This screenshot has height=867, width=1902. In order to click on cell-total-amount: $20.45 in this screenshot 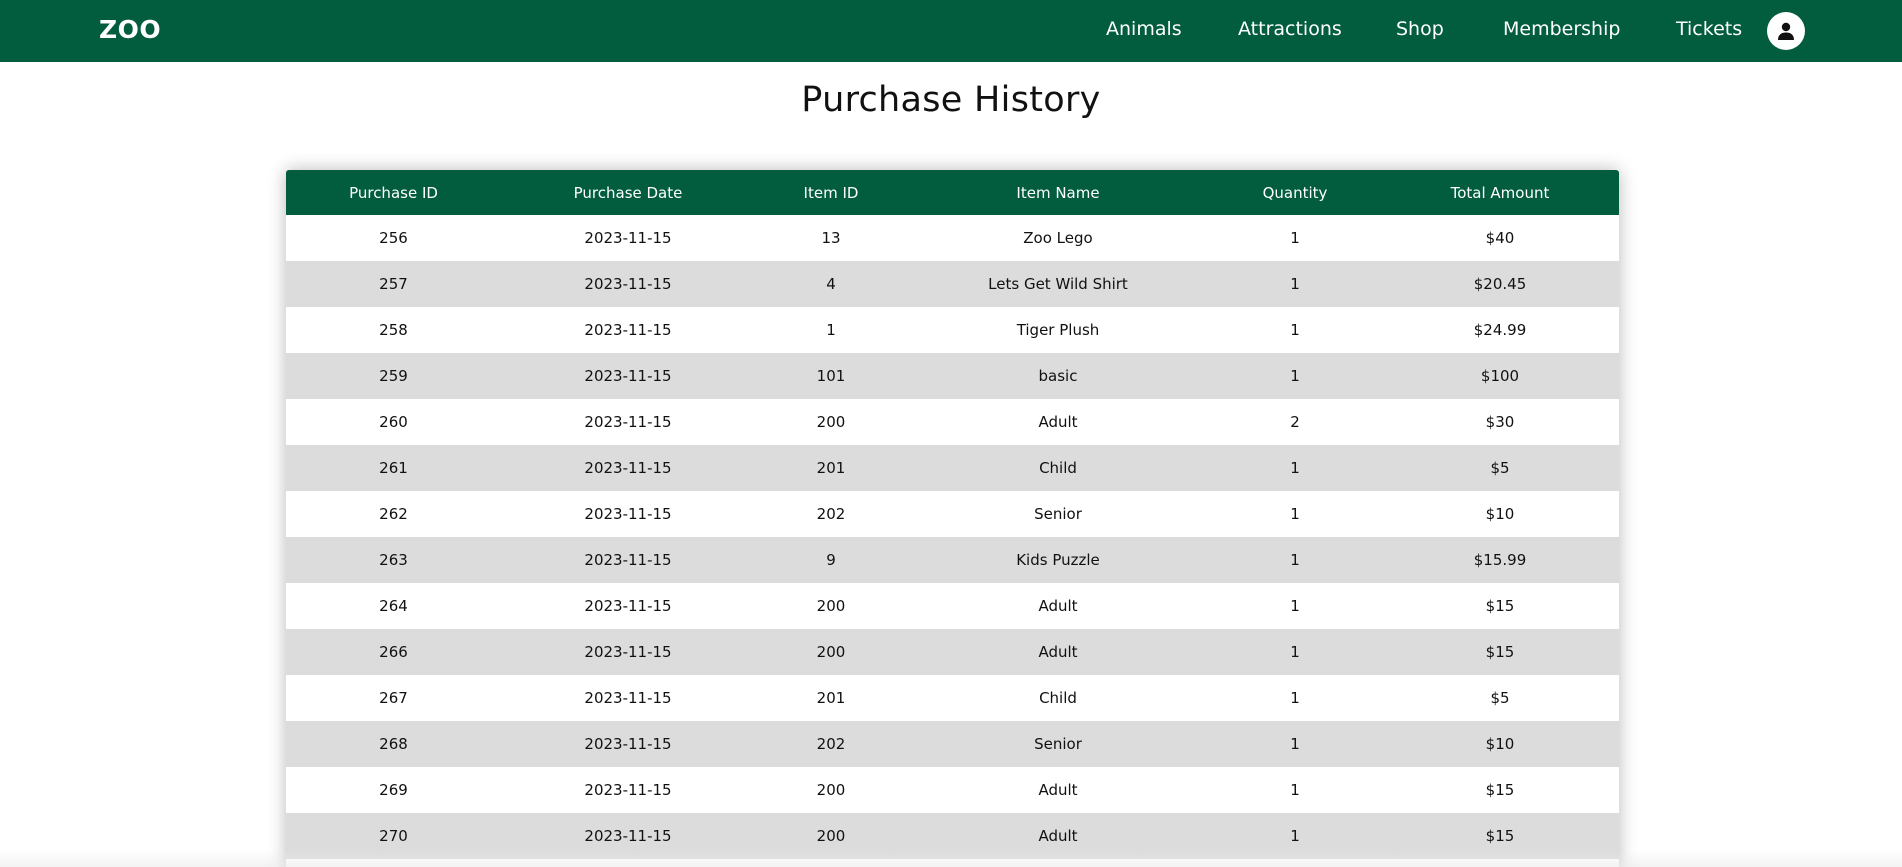, I will do `click(1500, 284)`.